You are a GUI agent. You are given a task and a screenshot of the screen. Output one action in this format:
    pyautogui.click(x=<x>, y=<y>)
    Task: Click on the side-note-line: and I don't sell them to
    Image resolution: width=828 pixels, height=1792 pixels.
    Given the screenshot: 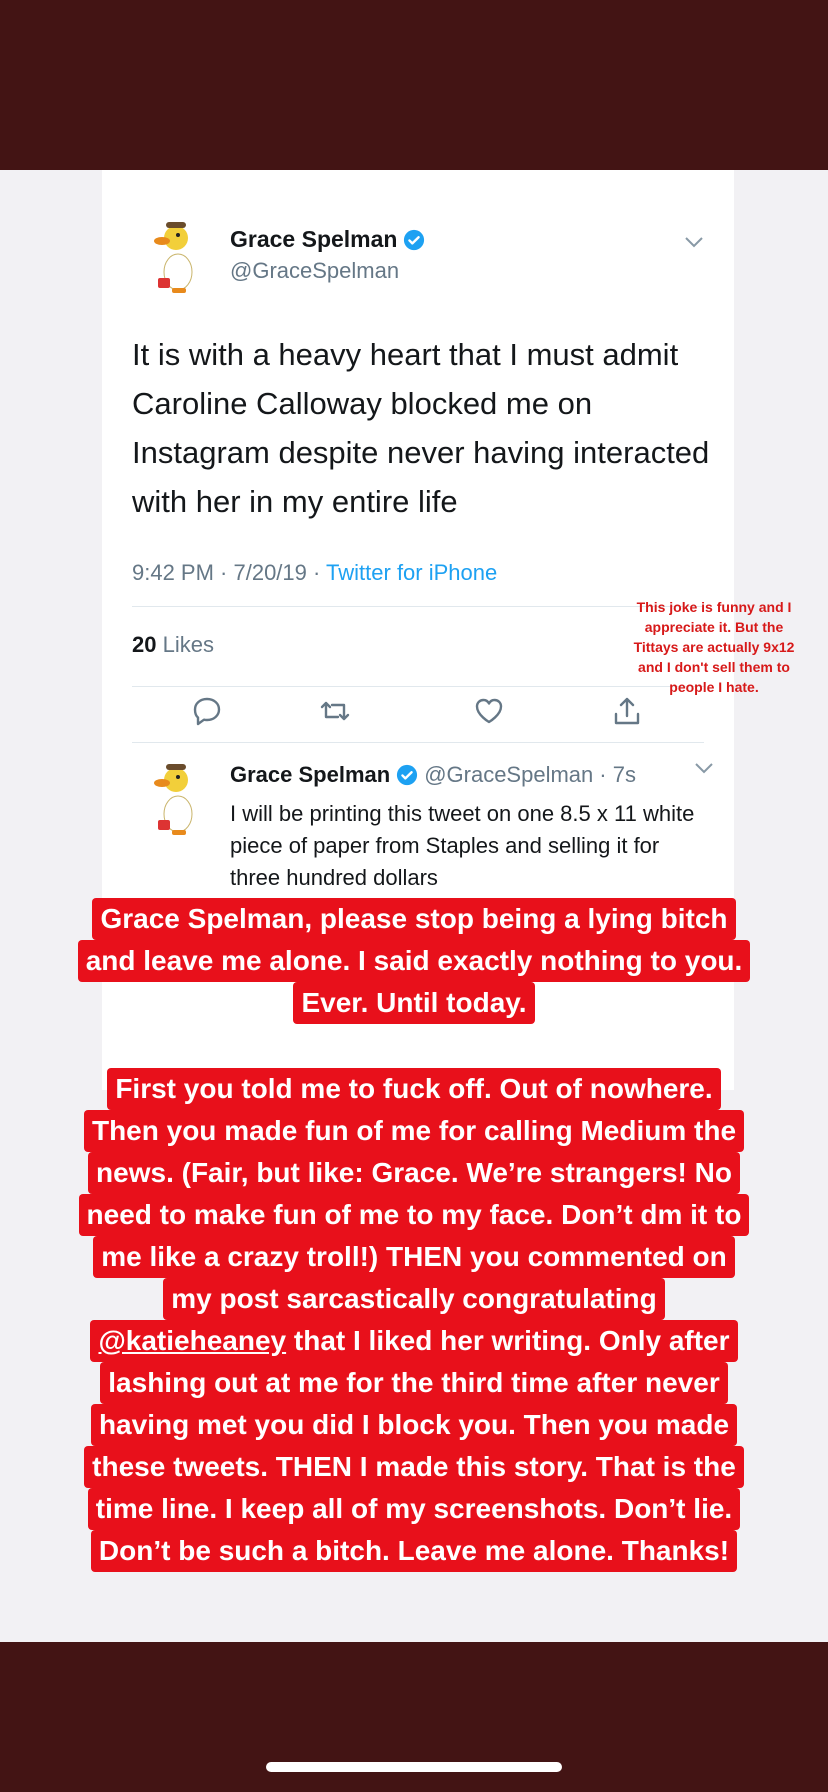 What is the action you would take?
    pyautogui.click(x=714, y=667)
    